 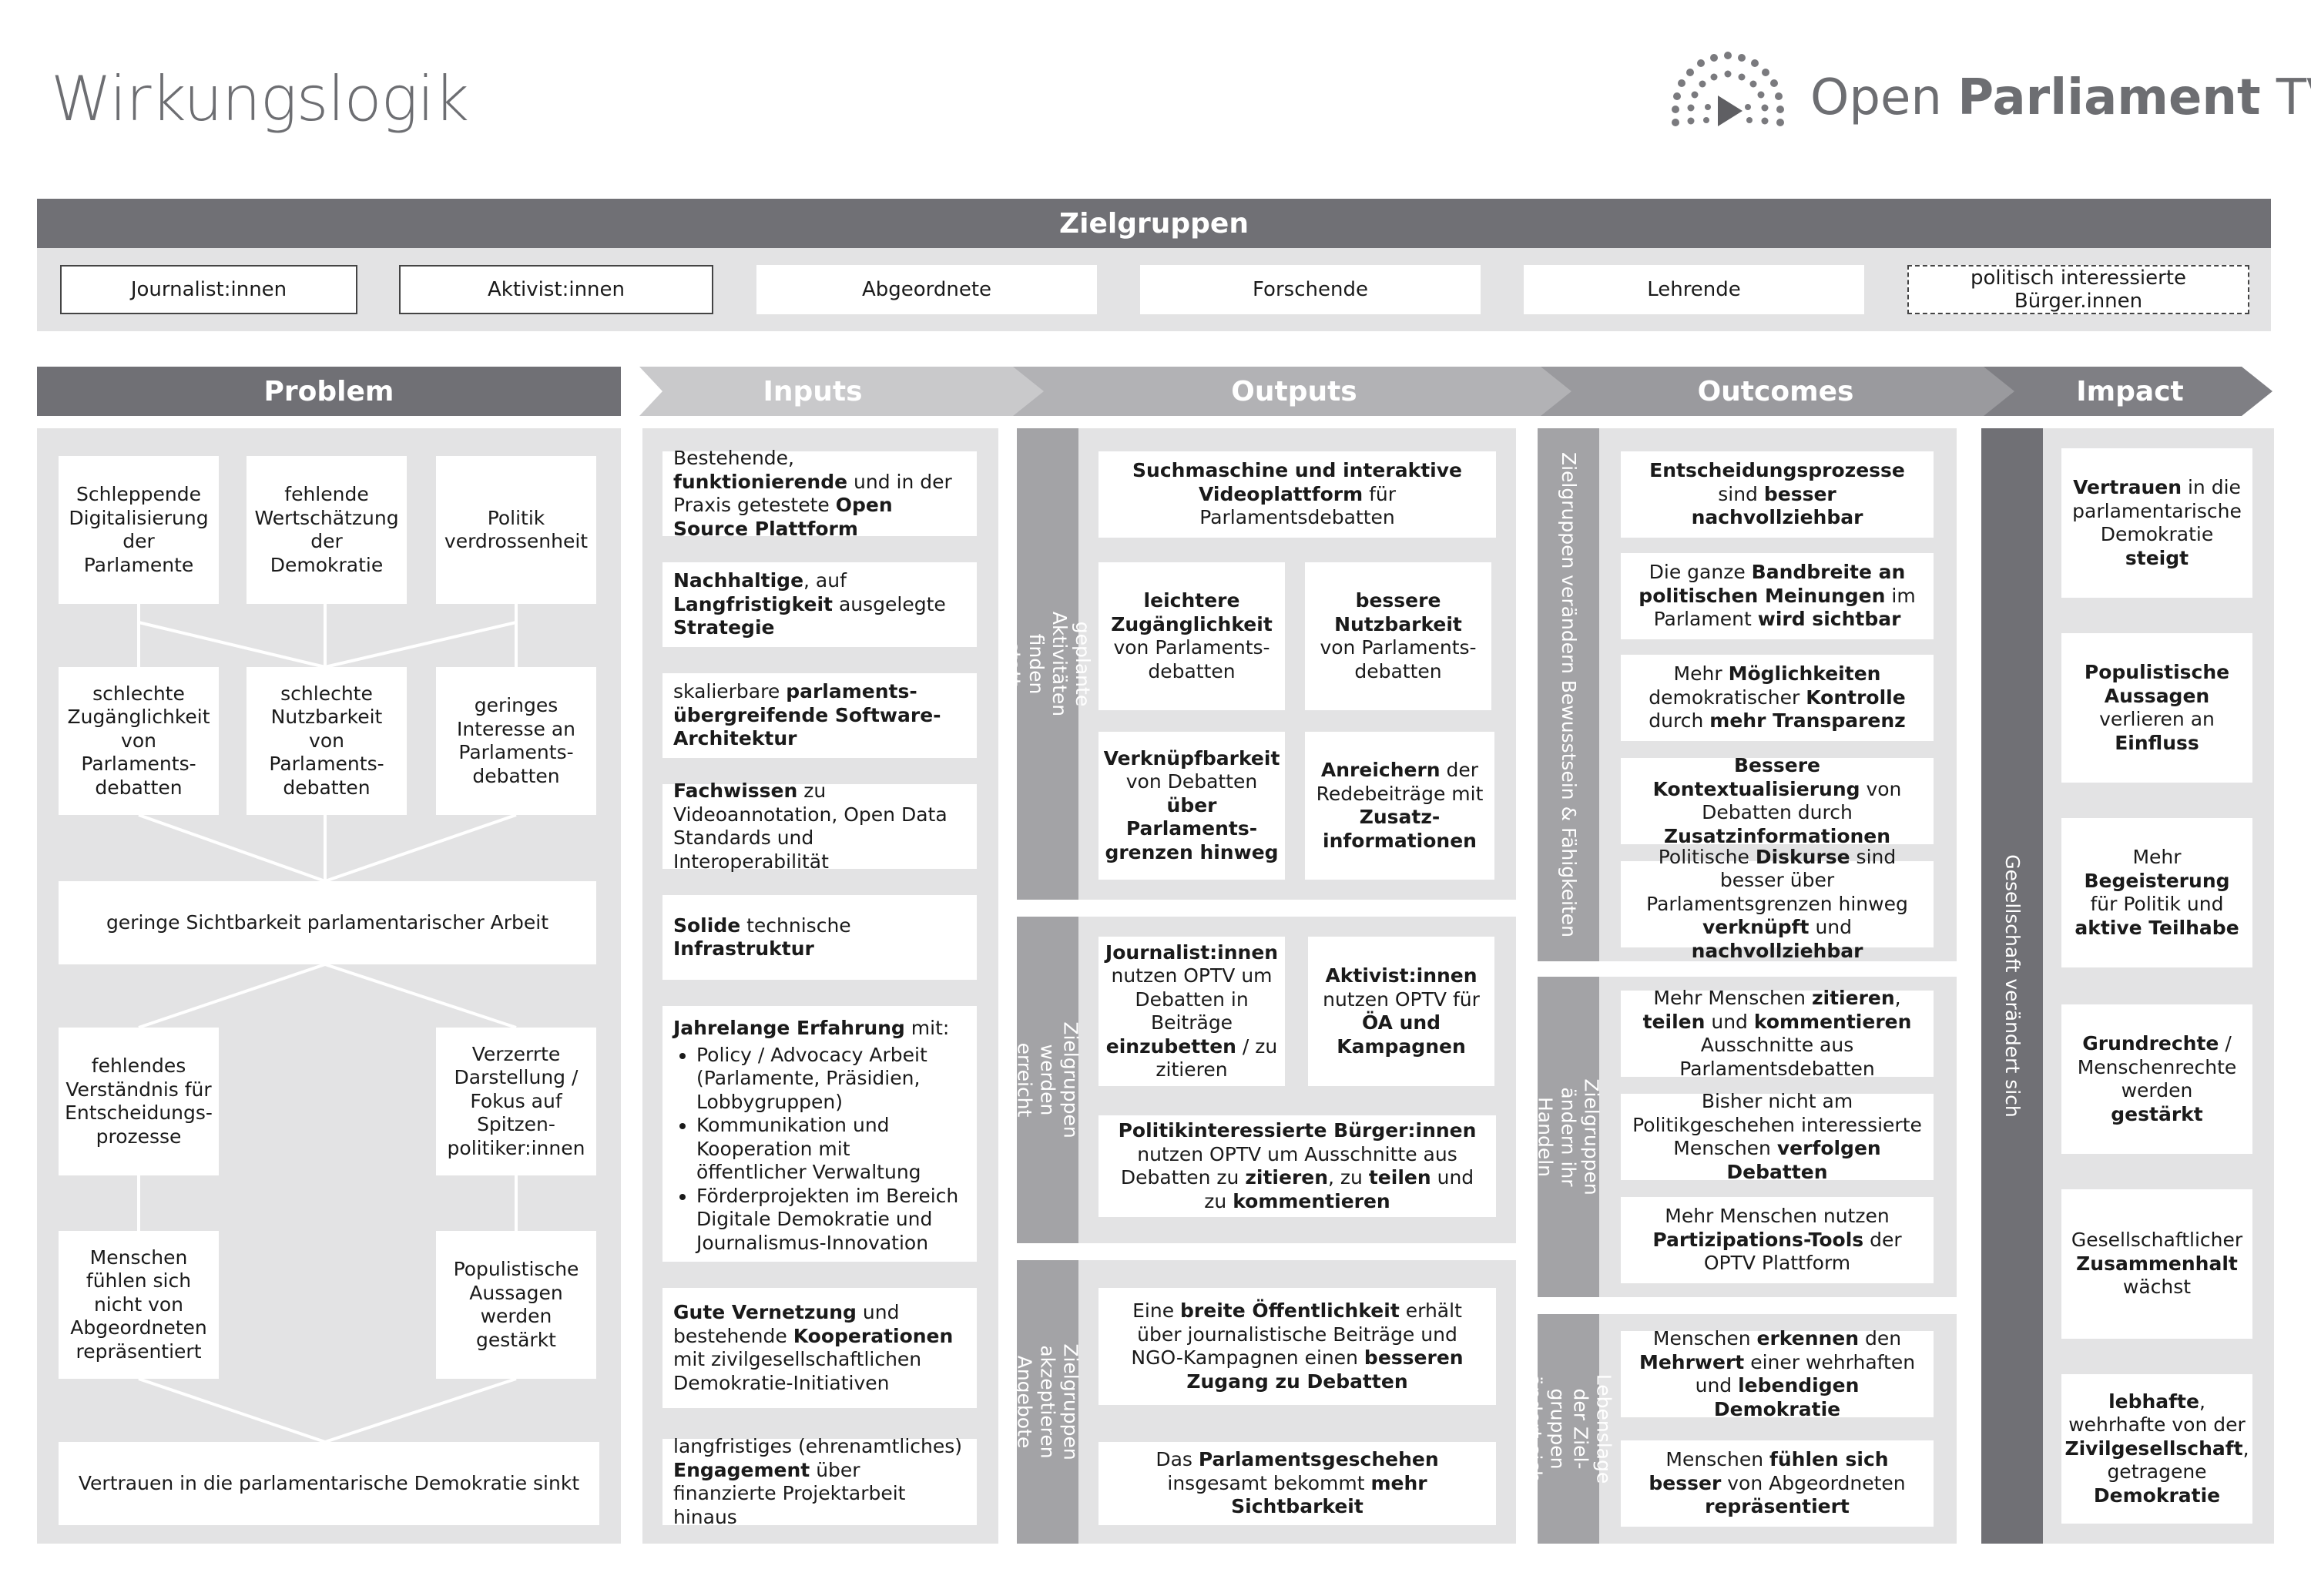 What do you see at coordinates (1048, 664) in the screenshot?
I see `outputs-label-activities: geplante Aktivitäten finden statt` at bounding box center [1048, 664].